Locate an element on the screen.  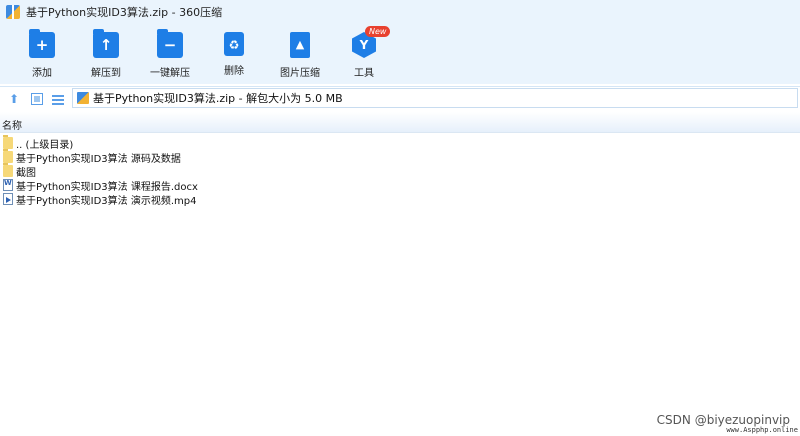
toolbar: + 添加 ↑ 解压到 − 一键解压 ♻ 删除 ▲ 图片压缩 Y 工具 New is located at coordinates (400, 54).